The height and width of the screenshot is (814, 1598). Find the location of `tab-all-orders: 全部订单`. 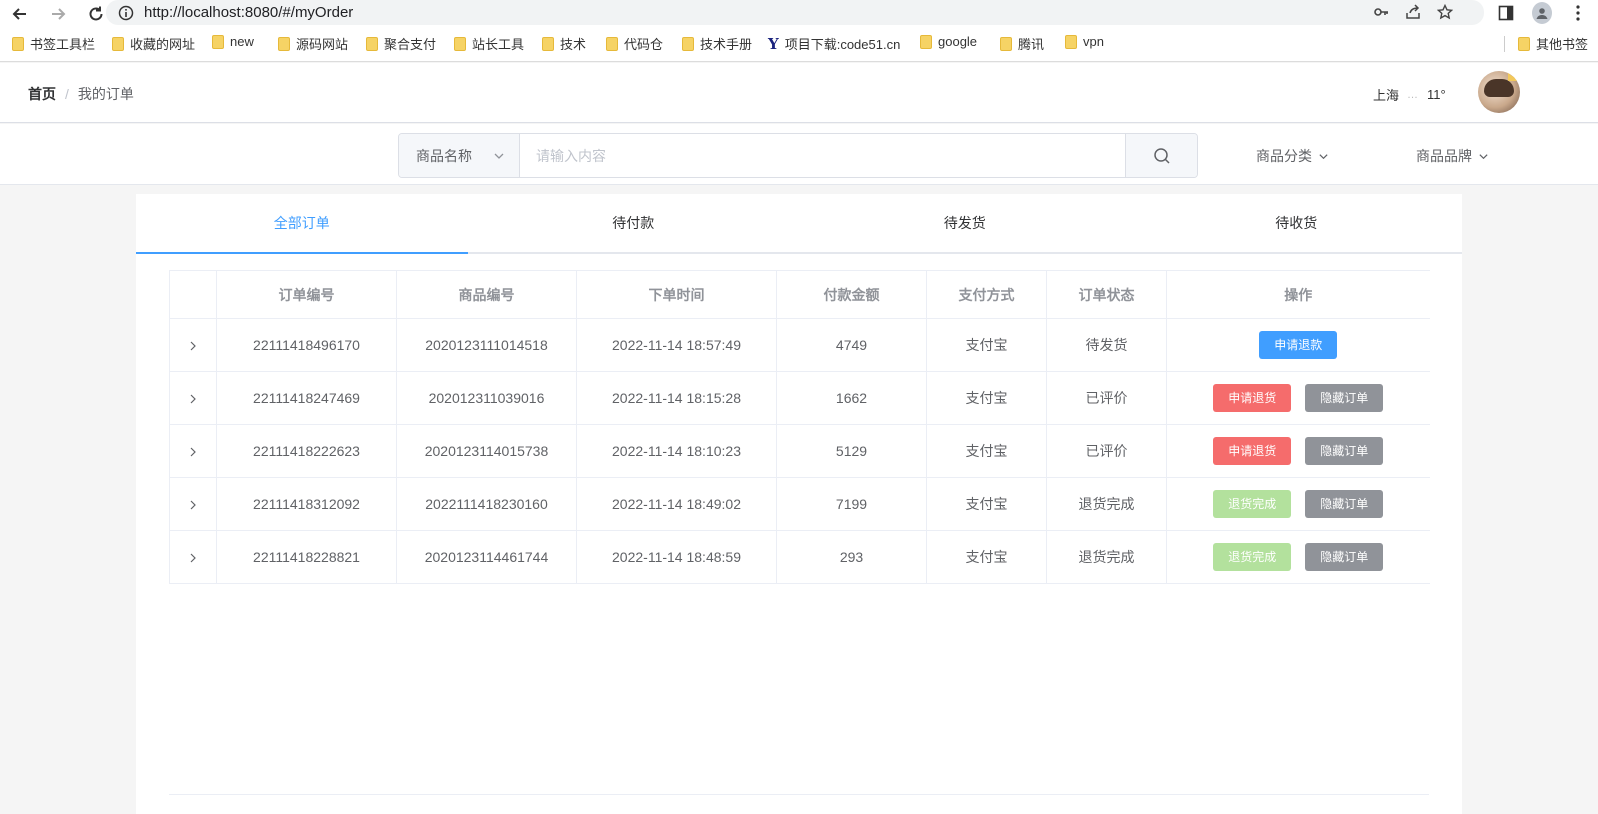

tab-all-orders: 全部订单 is located at coordinates (302, 224).